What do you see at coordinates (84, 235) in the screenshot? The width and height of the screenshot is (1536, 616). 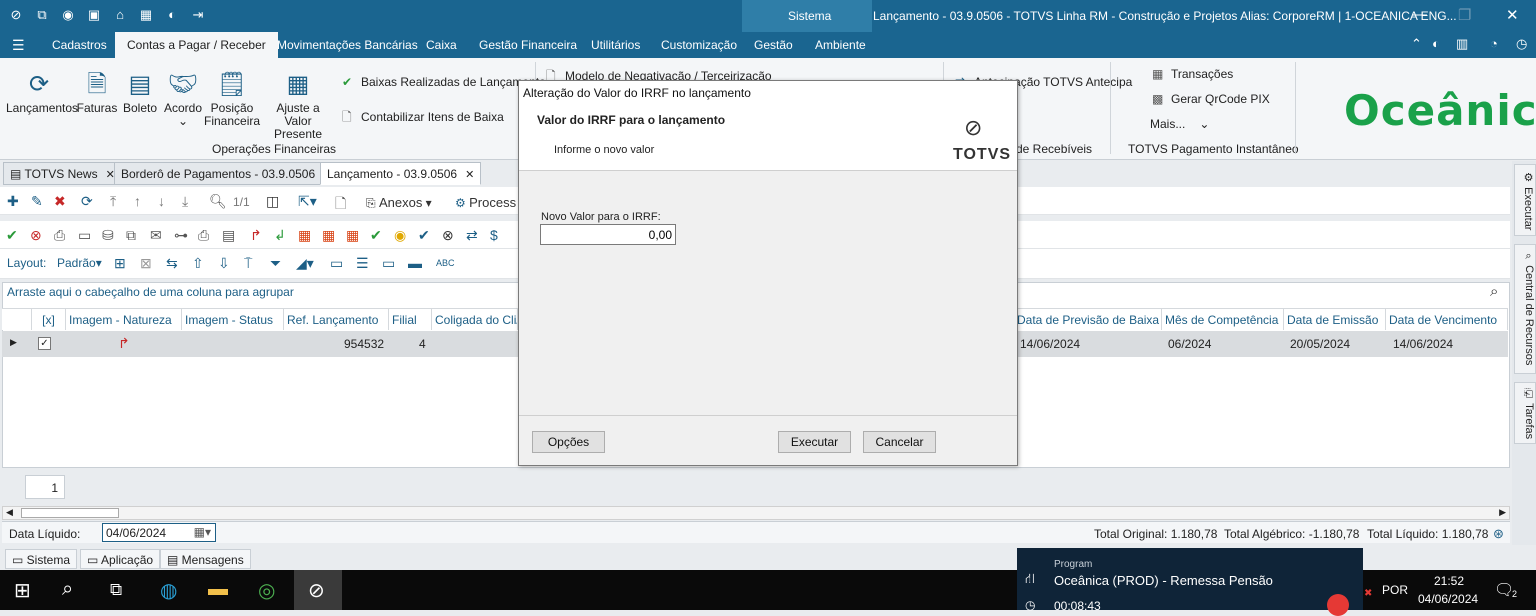 I see `monitor-icon: ▭` at bounding box center [84, 235].